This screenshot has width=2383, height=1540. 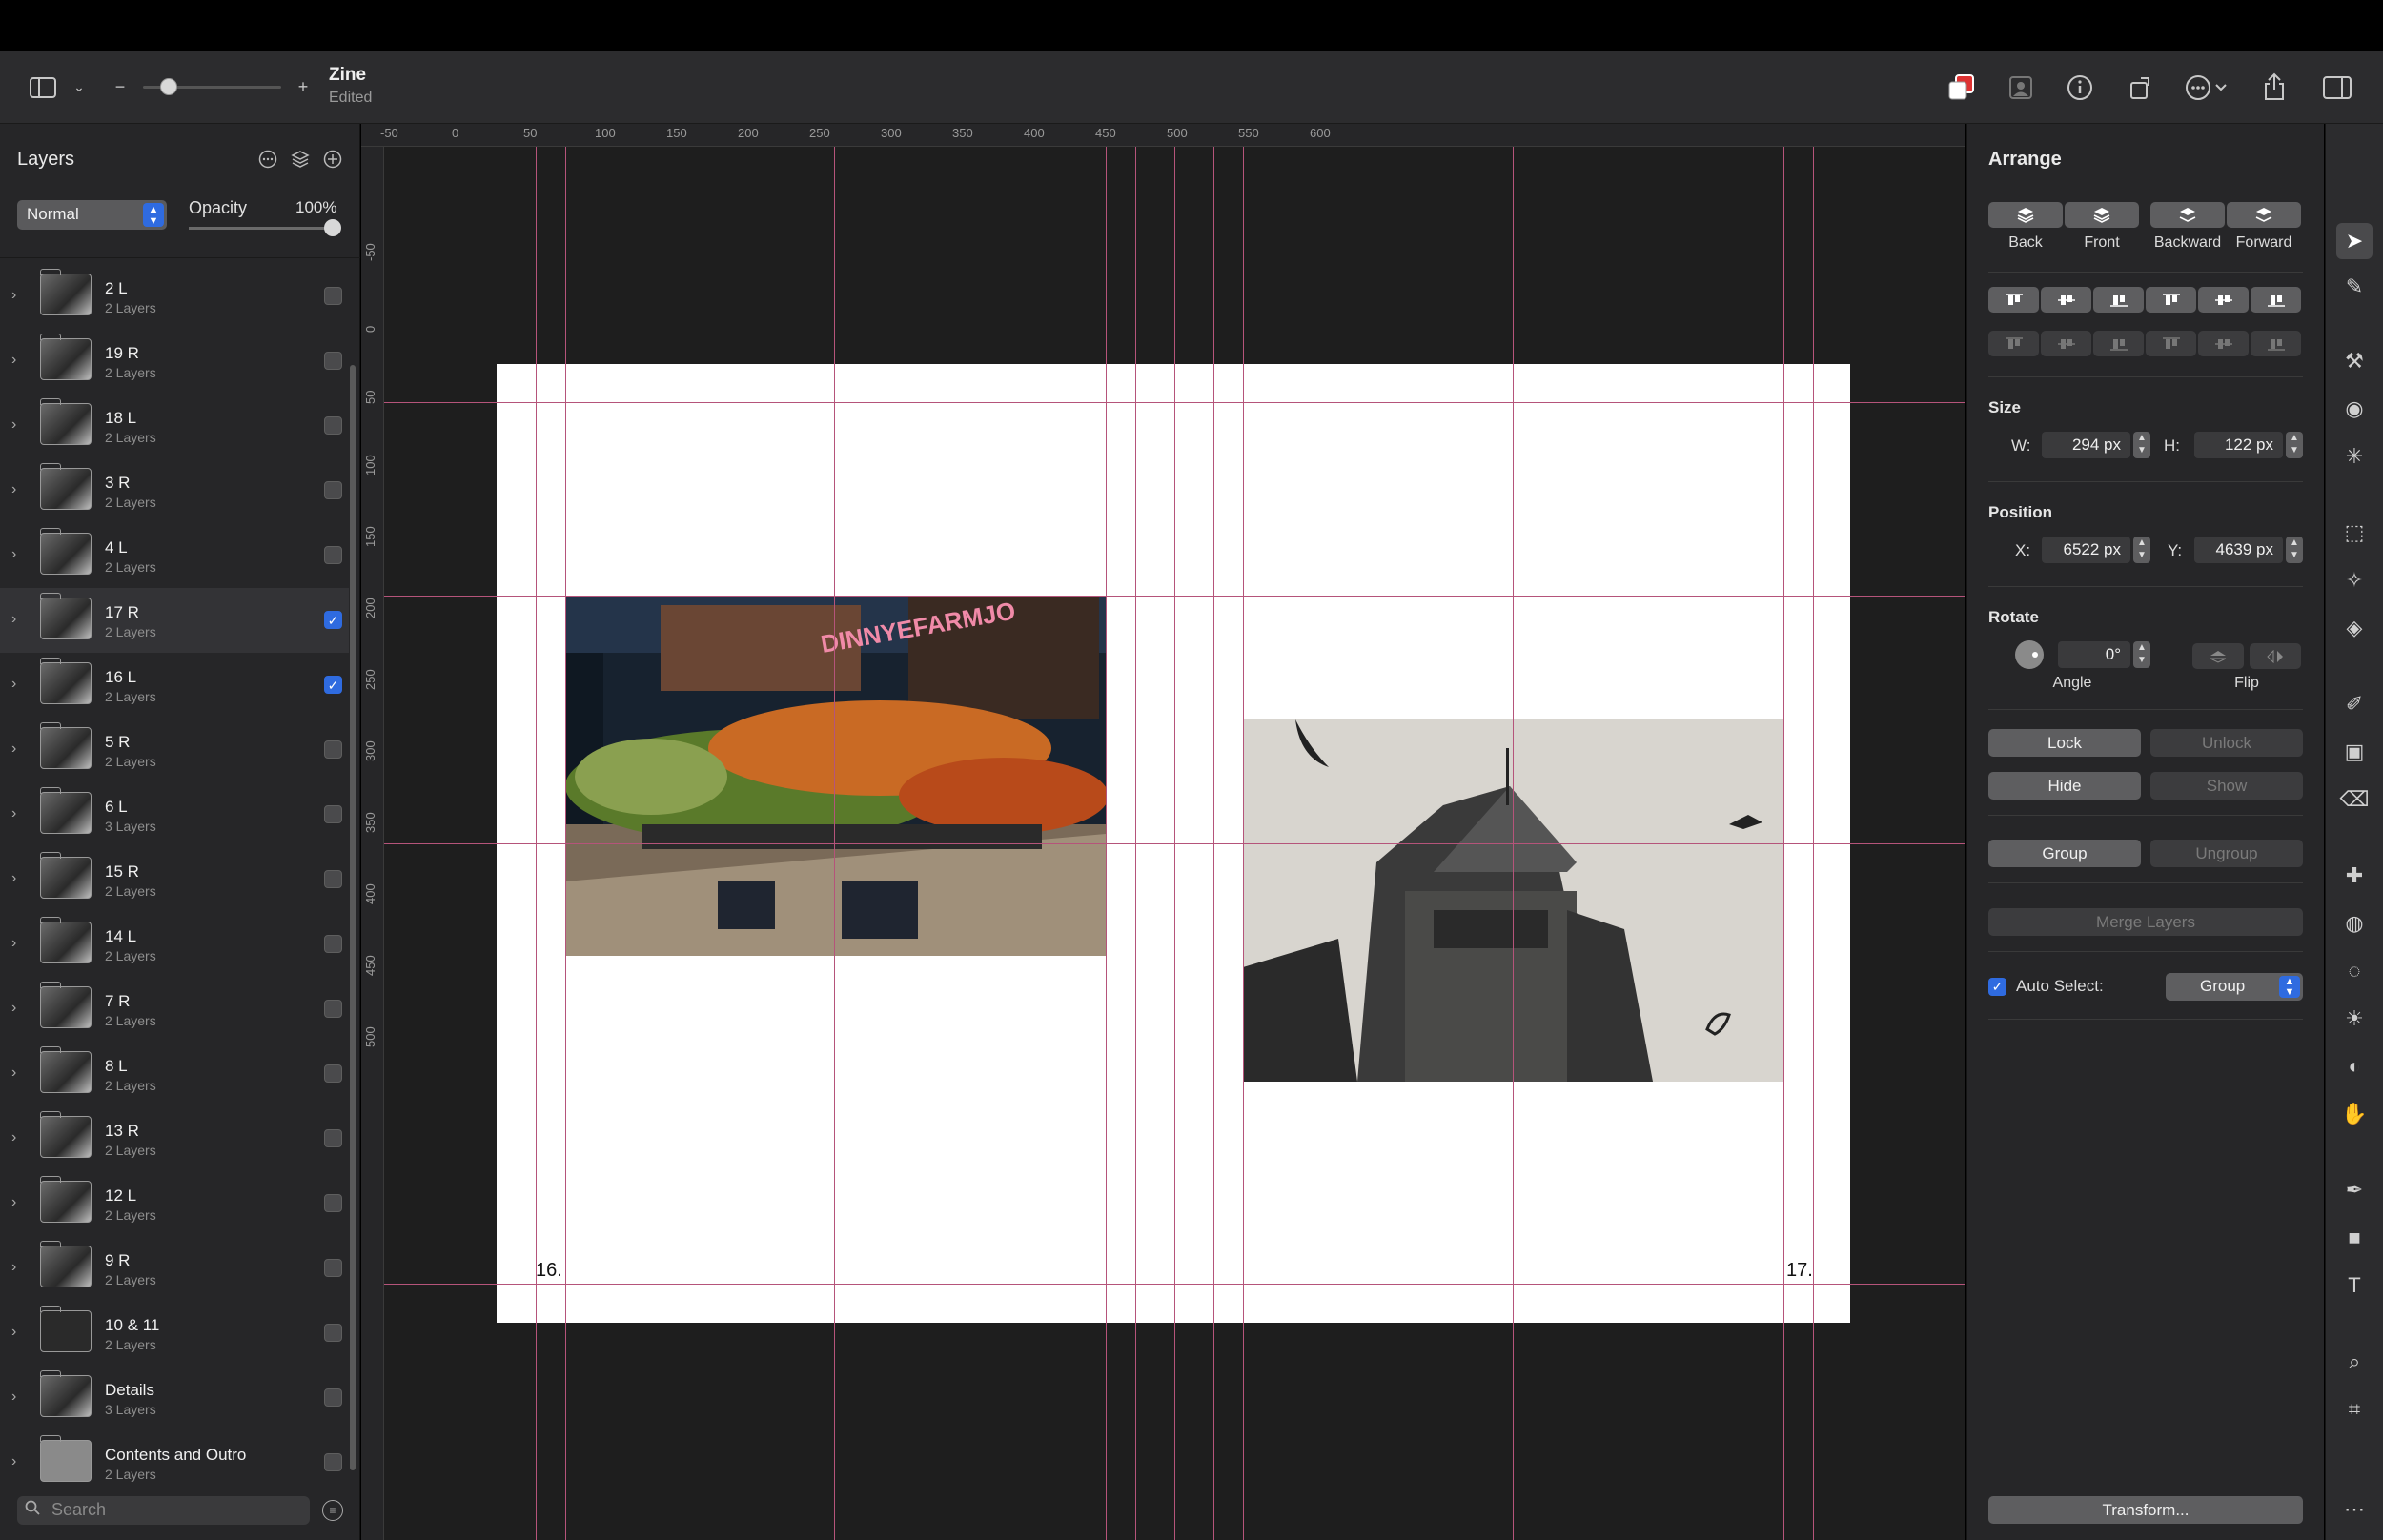 I want to click on align-left-button, so click(x=2171, y=300).